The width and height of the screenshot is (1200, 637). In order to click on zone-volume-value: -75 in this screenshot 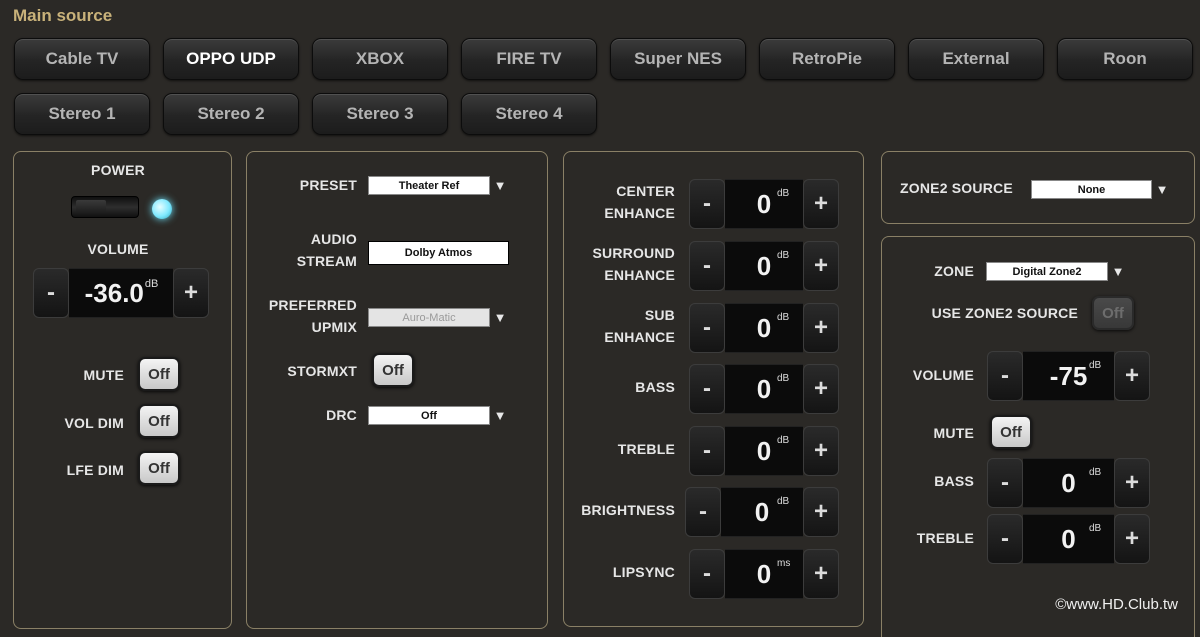, I will do `click(1068, 375)`.